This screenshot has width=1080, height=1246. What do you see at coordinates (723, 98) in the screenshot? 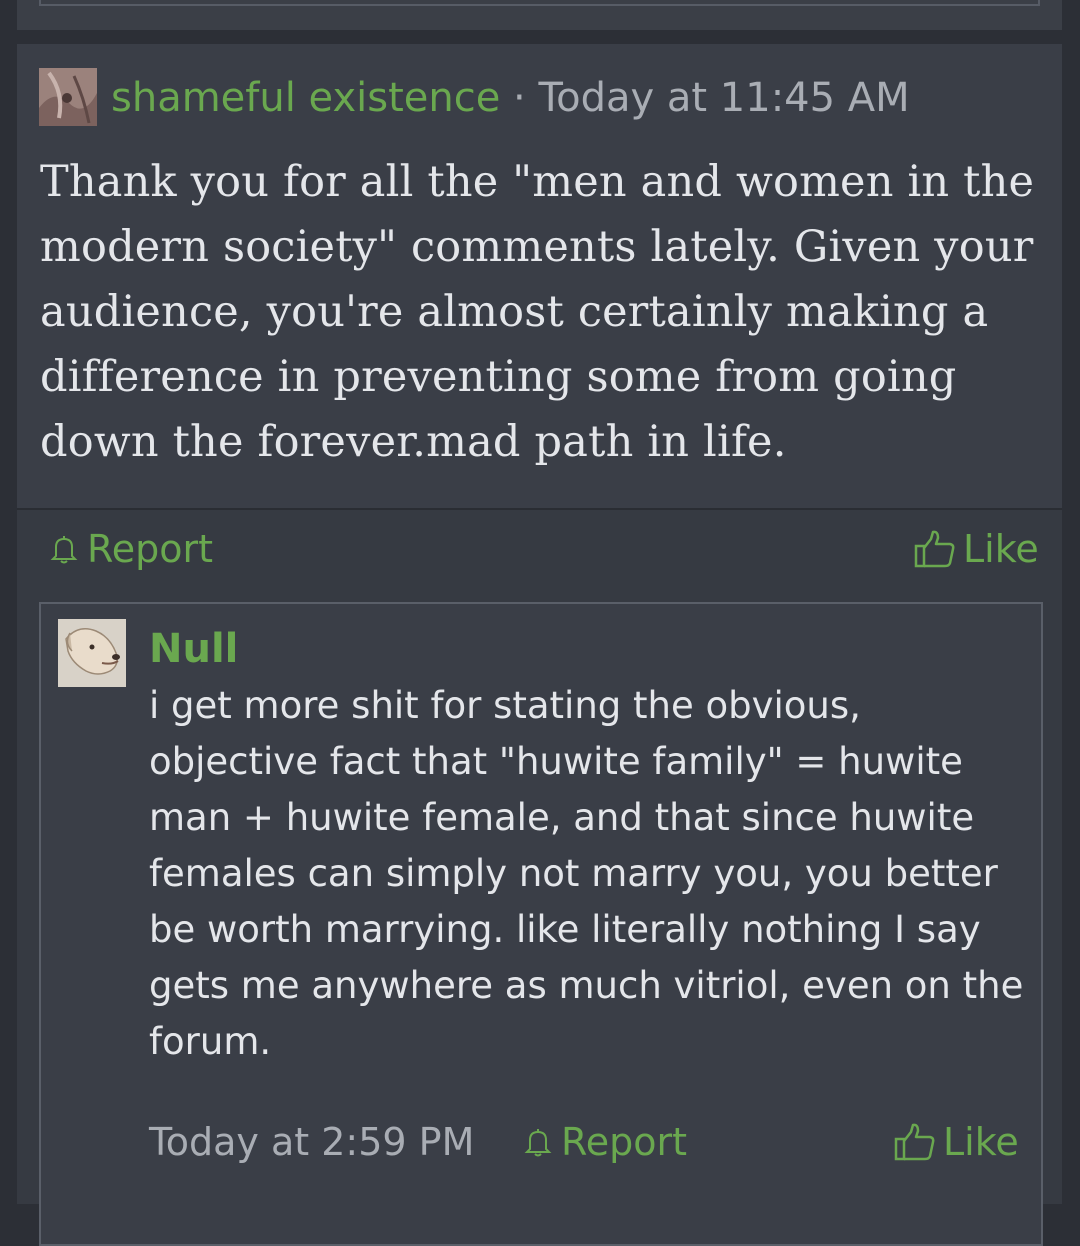
I see `post-timestamp: Today at 11:45 AM` at bounding box center [723, 98].